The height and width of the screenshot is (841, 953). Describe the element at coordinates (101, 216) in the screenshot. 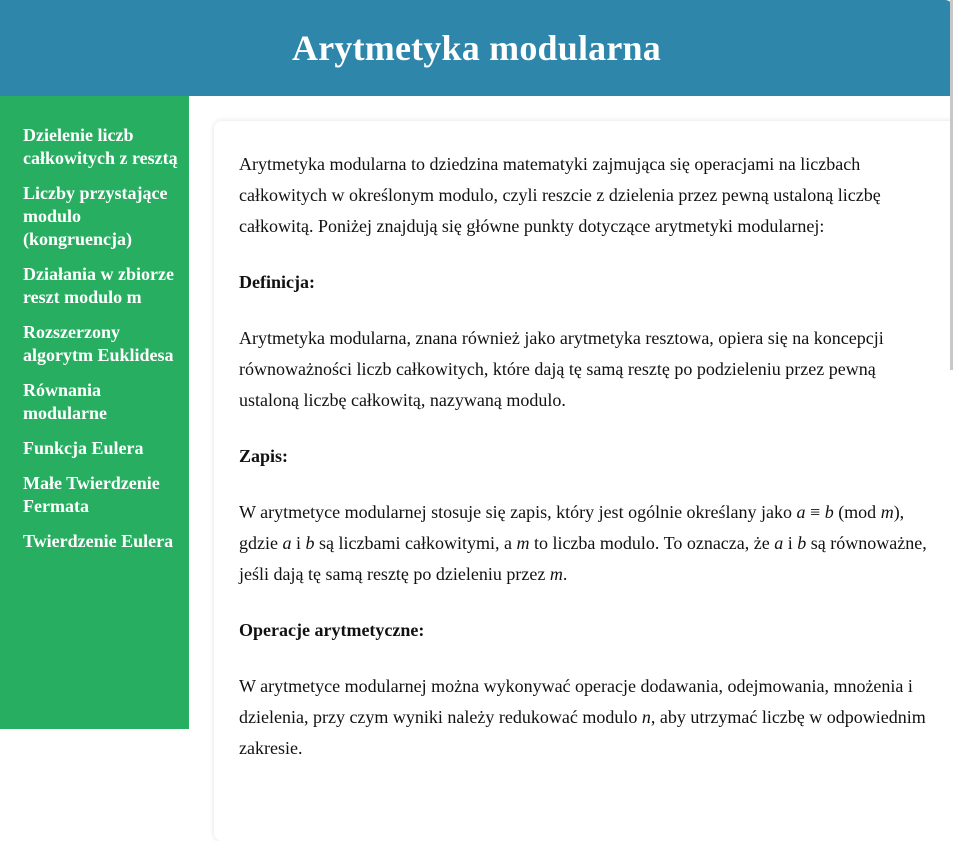

I see `sidebar-item-kongruencja: Liczby przystające modulo (kongruencja)` at that location.